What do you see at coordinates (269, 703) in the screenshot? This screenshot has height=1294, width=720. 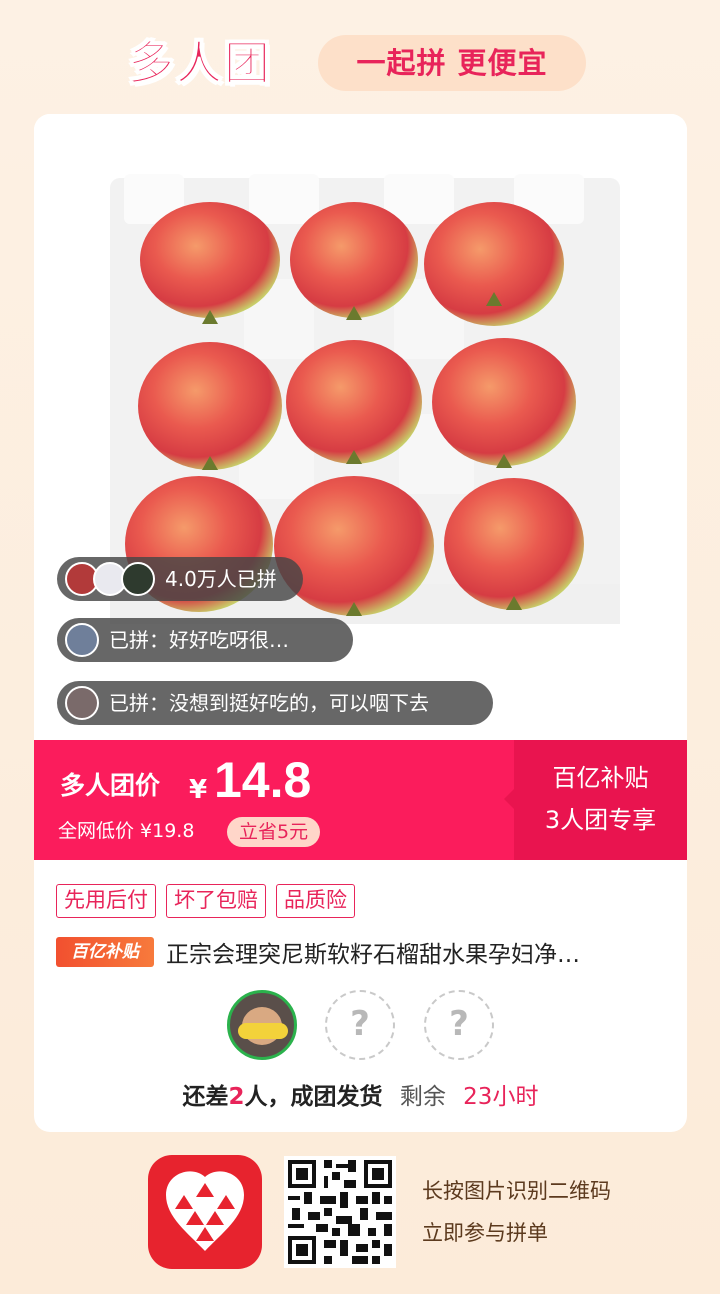 I see `review-text: 已拼：没想到挺好吃的，可以咽下去` at bounding box center [269, 703].